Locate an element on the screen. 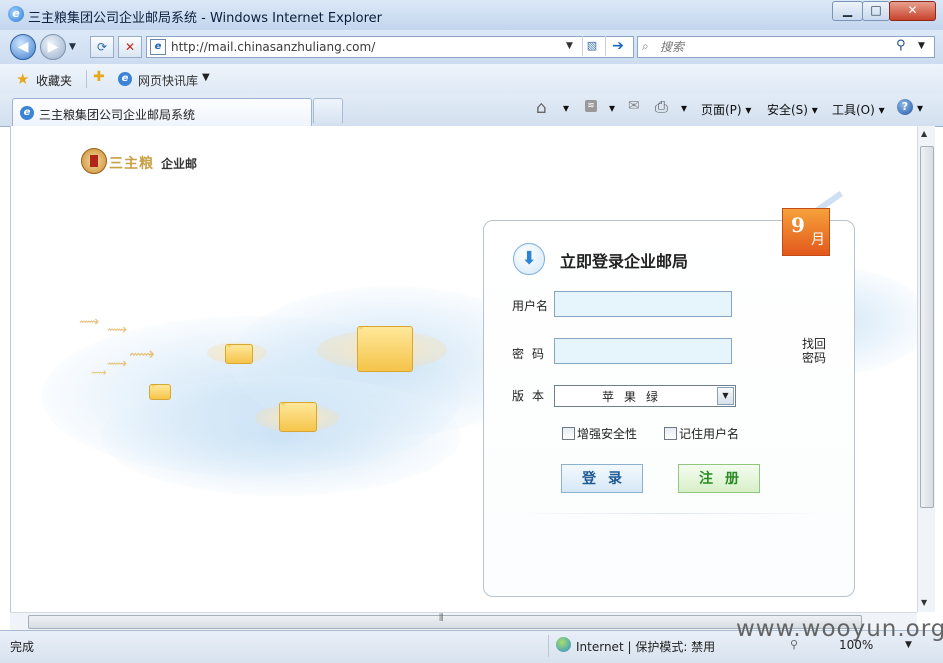  web-slice-icon: e is located at coordinates (125, 79).